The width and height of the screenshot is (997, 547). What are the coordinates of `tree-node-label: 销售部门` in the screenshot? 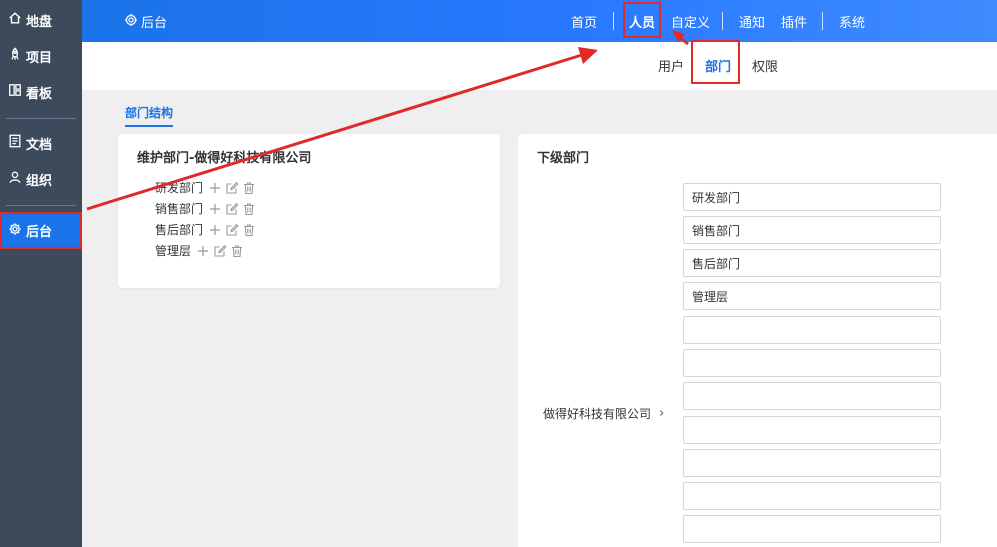 It's located at (179, 208).